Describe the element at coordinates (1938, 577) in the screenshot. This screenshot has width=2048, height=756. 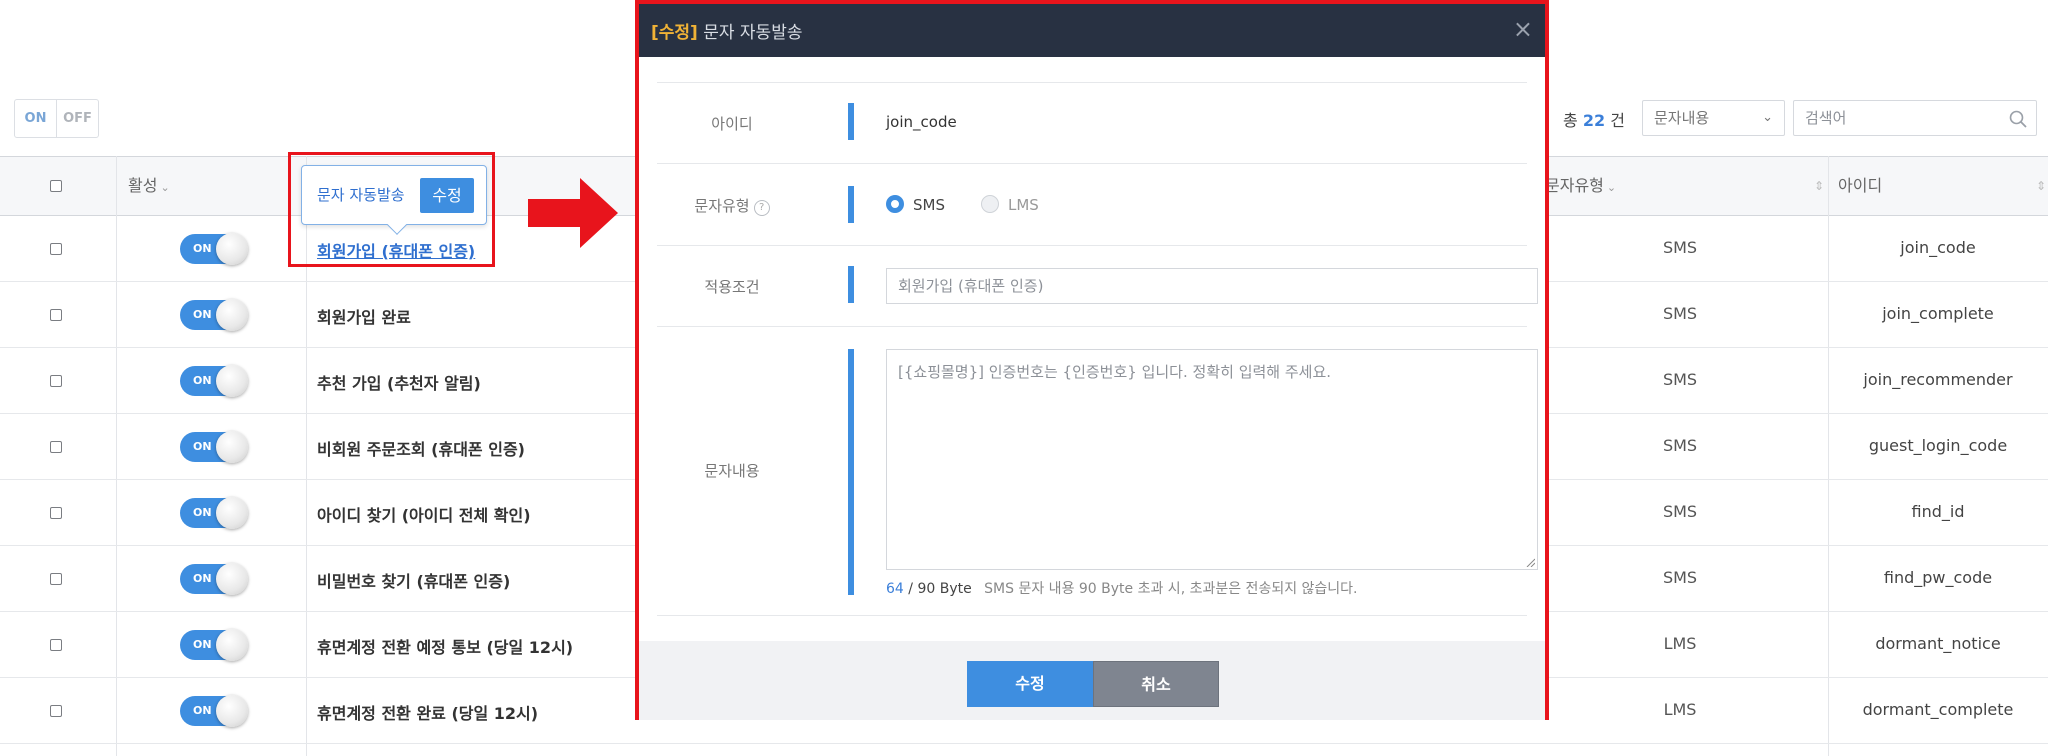
I see `row-id: find_pw_code` at that location.